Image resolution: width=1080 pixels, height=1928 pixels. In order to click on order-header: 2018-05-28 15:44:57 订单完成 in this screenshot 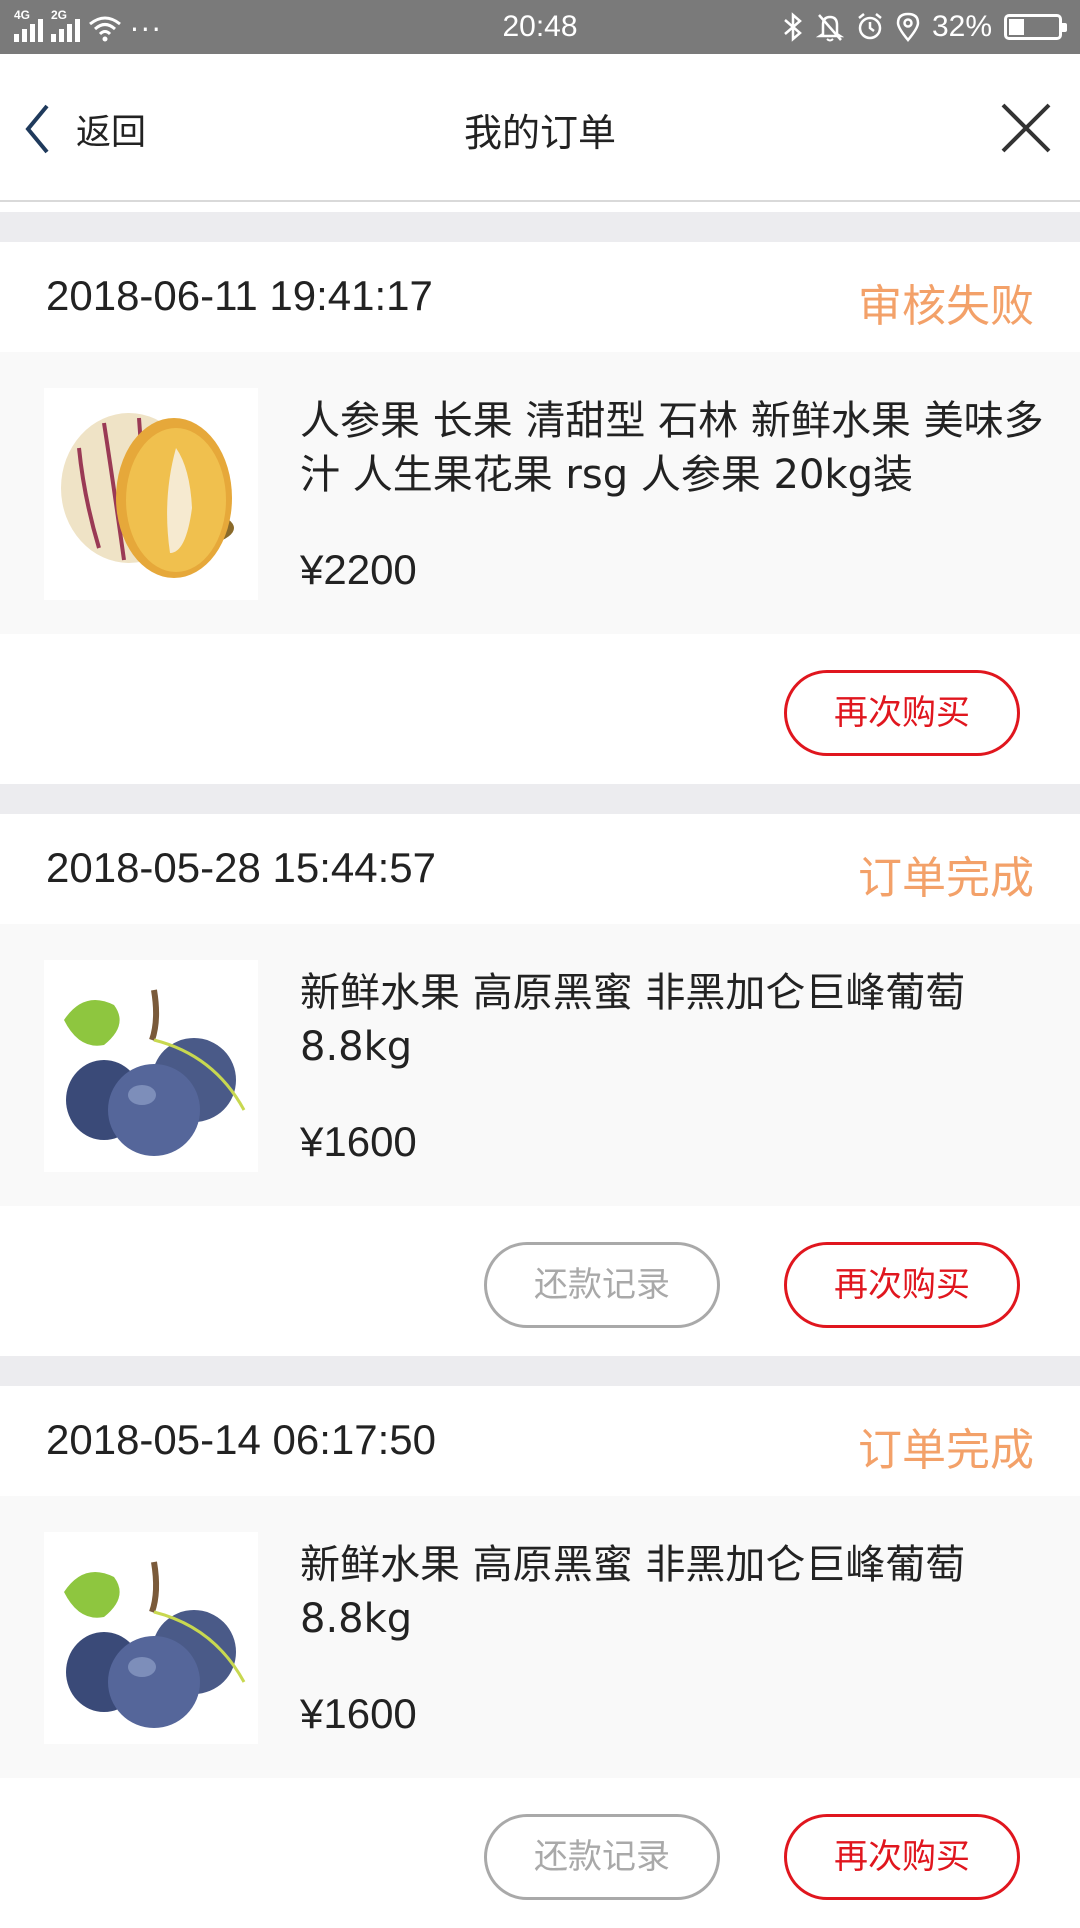, I will do `click(540, 869)`.